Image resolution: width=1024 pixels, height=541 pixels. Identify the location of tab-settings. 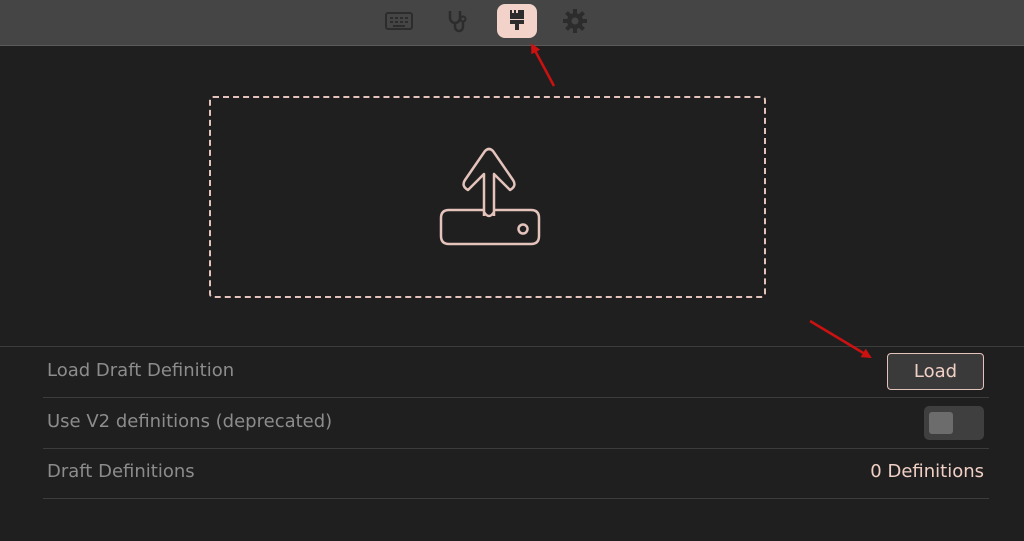
(575, 21).